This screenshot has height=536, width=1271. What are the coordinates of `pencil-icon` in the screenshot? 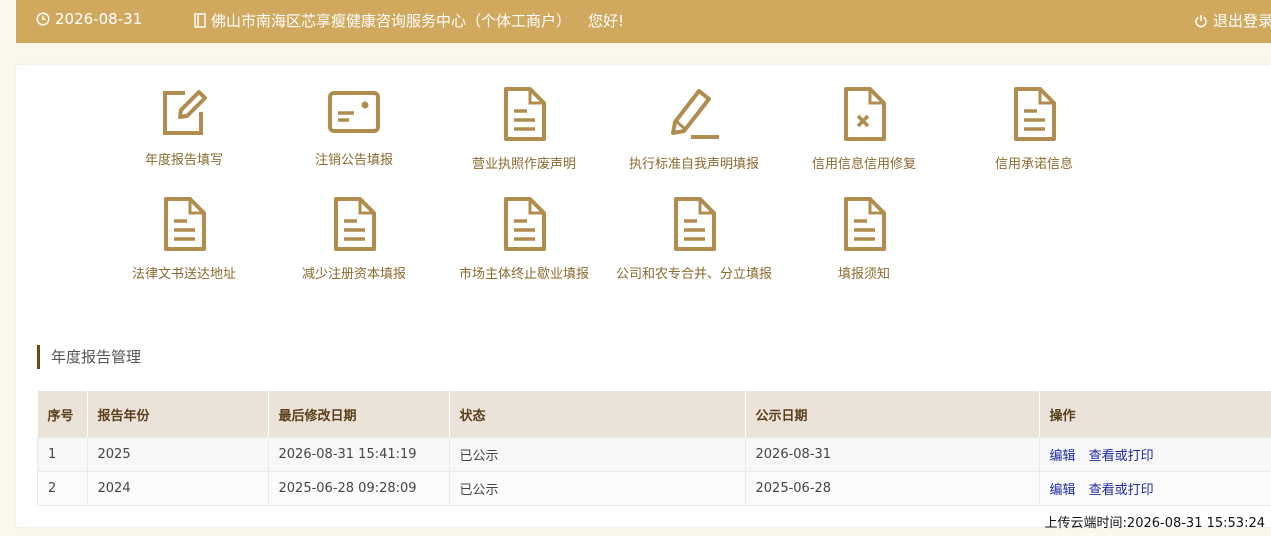 It's located at (695, 114).